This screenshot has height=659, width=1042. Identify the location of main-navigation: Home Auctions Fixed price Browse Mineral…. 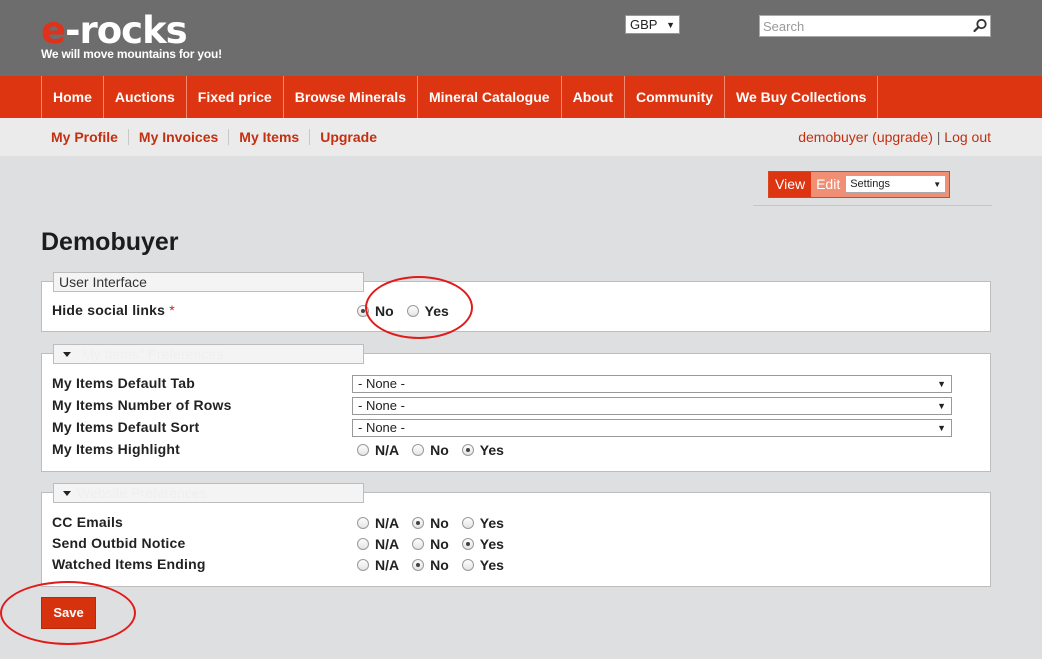
(521, 97).